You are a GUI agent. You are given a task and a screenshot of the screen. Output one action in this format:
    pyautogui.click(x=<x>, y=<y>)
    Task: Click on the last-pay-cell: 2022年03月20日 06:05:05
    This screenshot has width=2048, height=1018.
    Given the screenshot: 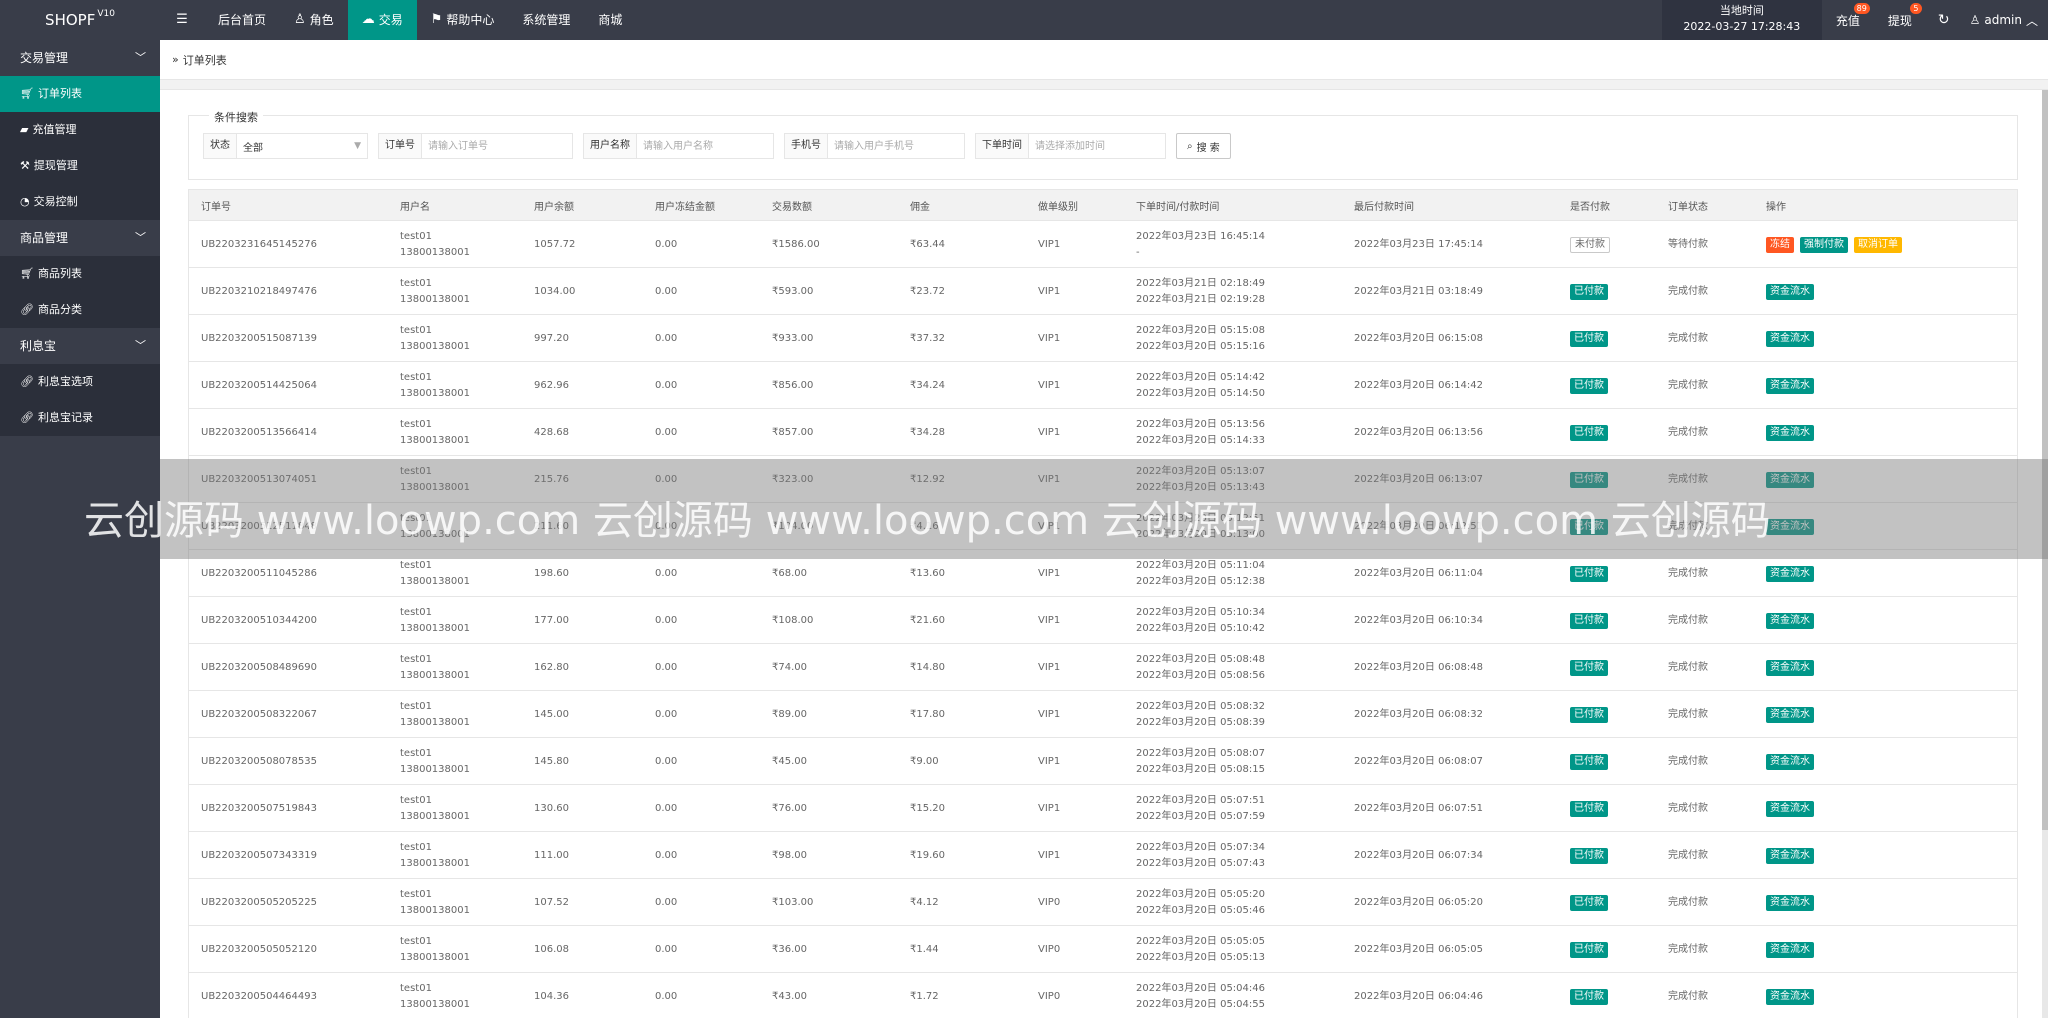 What is the action you would take?
    pyautogui.click(x=1418, y=949)
    